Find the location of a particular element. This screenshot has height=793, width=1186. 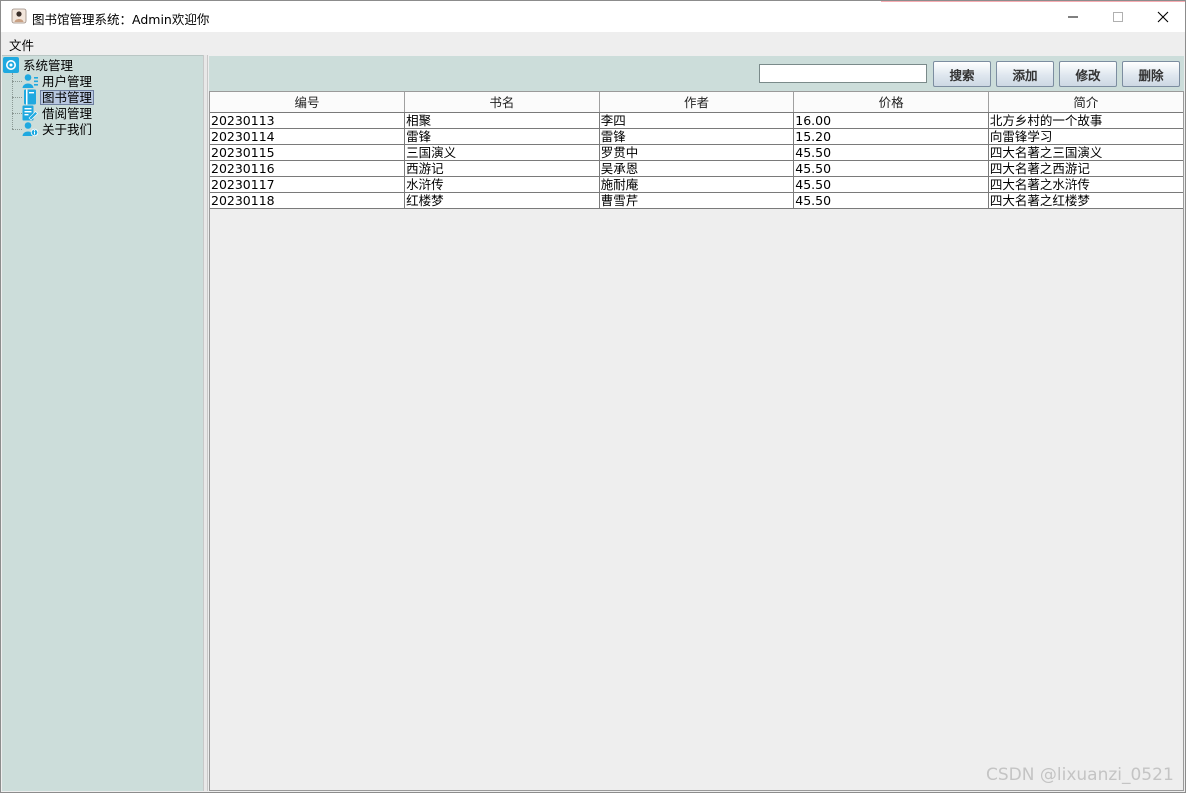

cell-author: 李四 is located at coordinates (697, 120).